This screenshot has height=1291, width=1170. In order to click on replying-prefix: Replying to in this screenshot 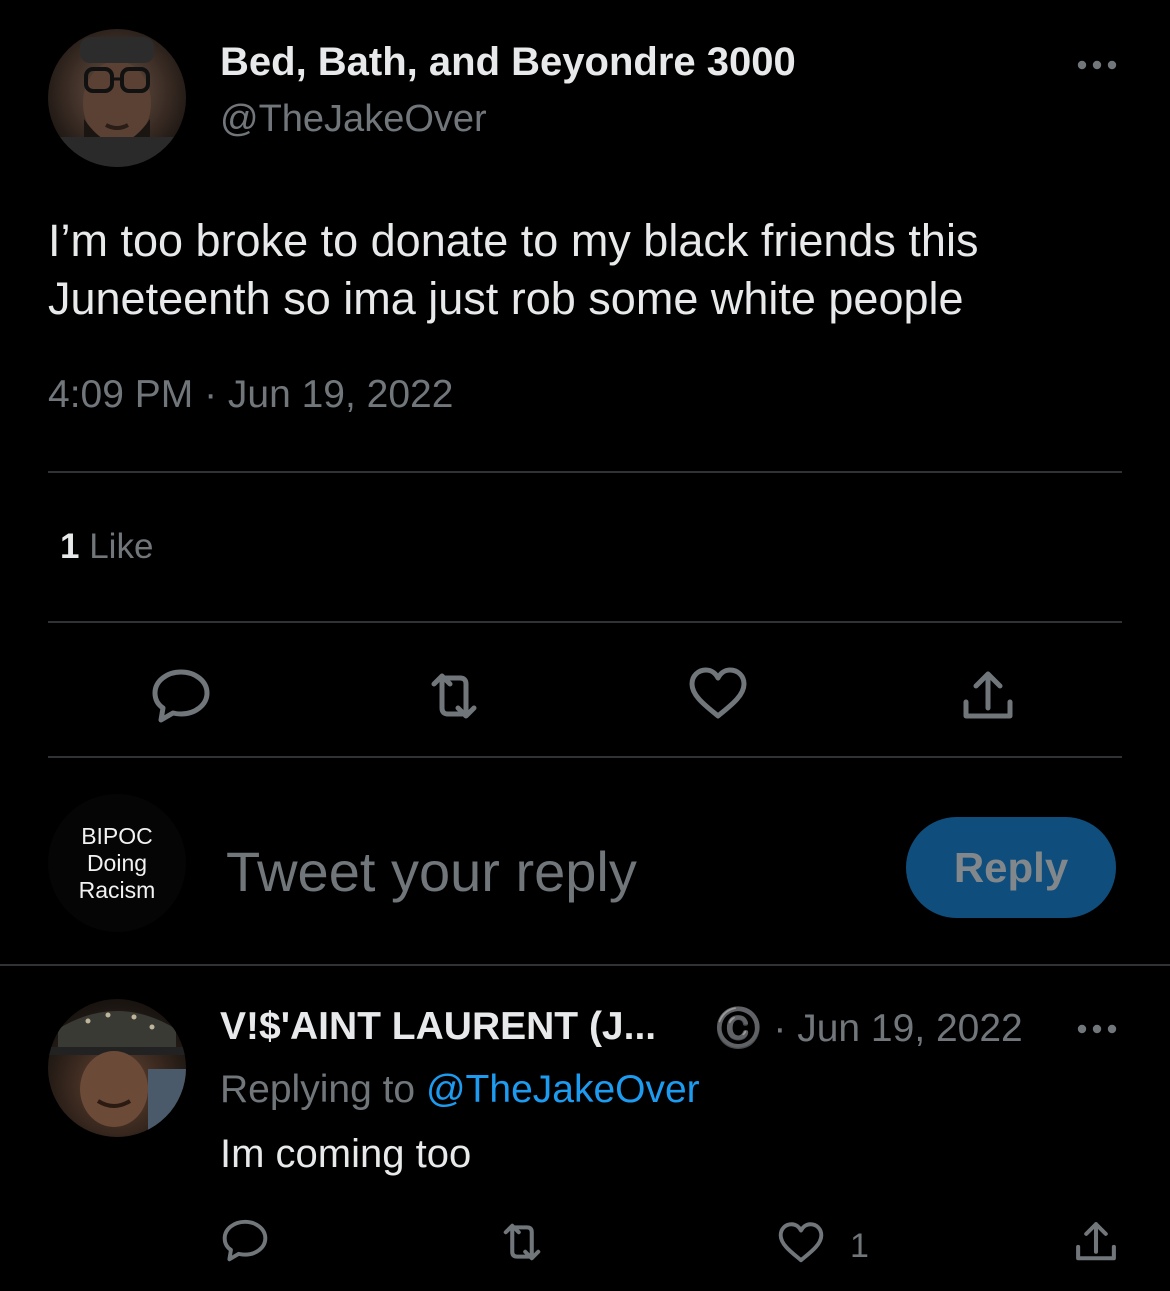, I will do `click(318, 1089)`.